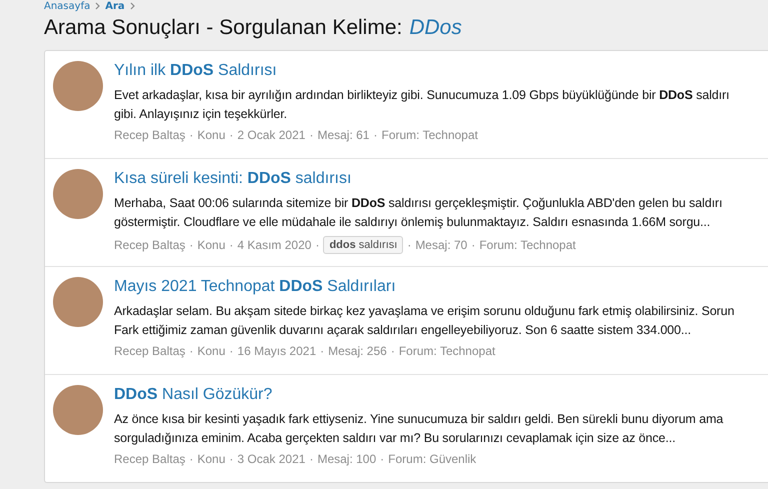  Describe the element at coordinates (441, 245) in the screenshot. I see `meta-text: Mesaj: 70` at that location.